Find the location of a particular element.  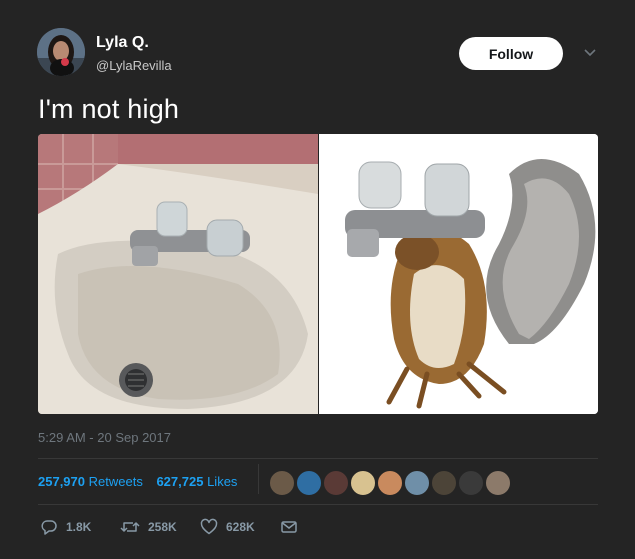

likes-count: 627,725 is located at coordinates (180, 481).